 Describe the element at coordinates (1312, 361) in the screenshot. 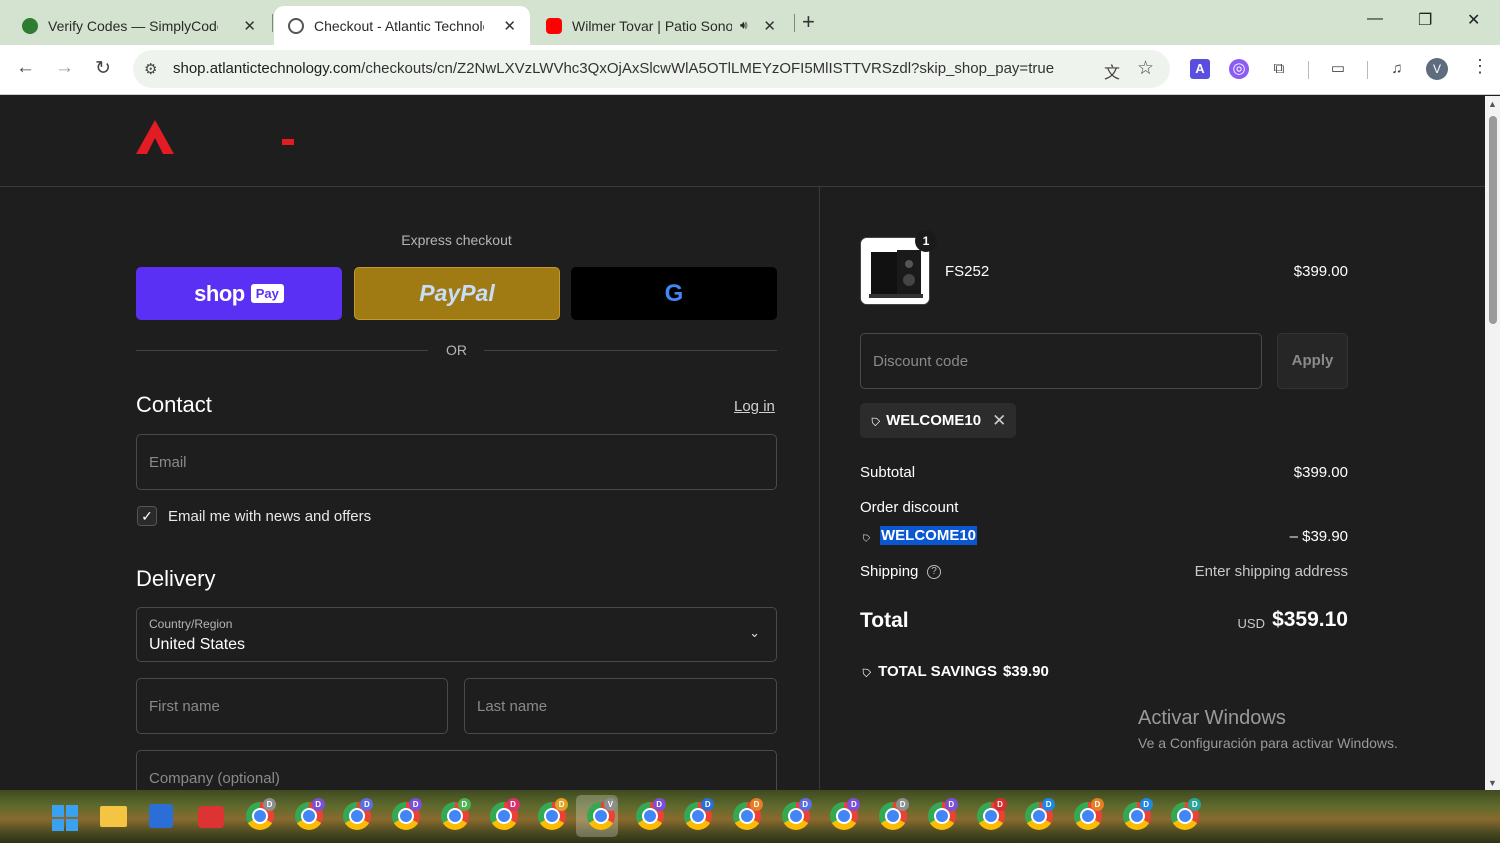

I see `apply-button: Apply` at that location.